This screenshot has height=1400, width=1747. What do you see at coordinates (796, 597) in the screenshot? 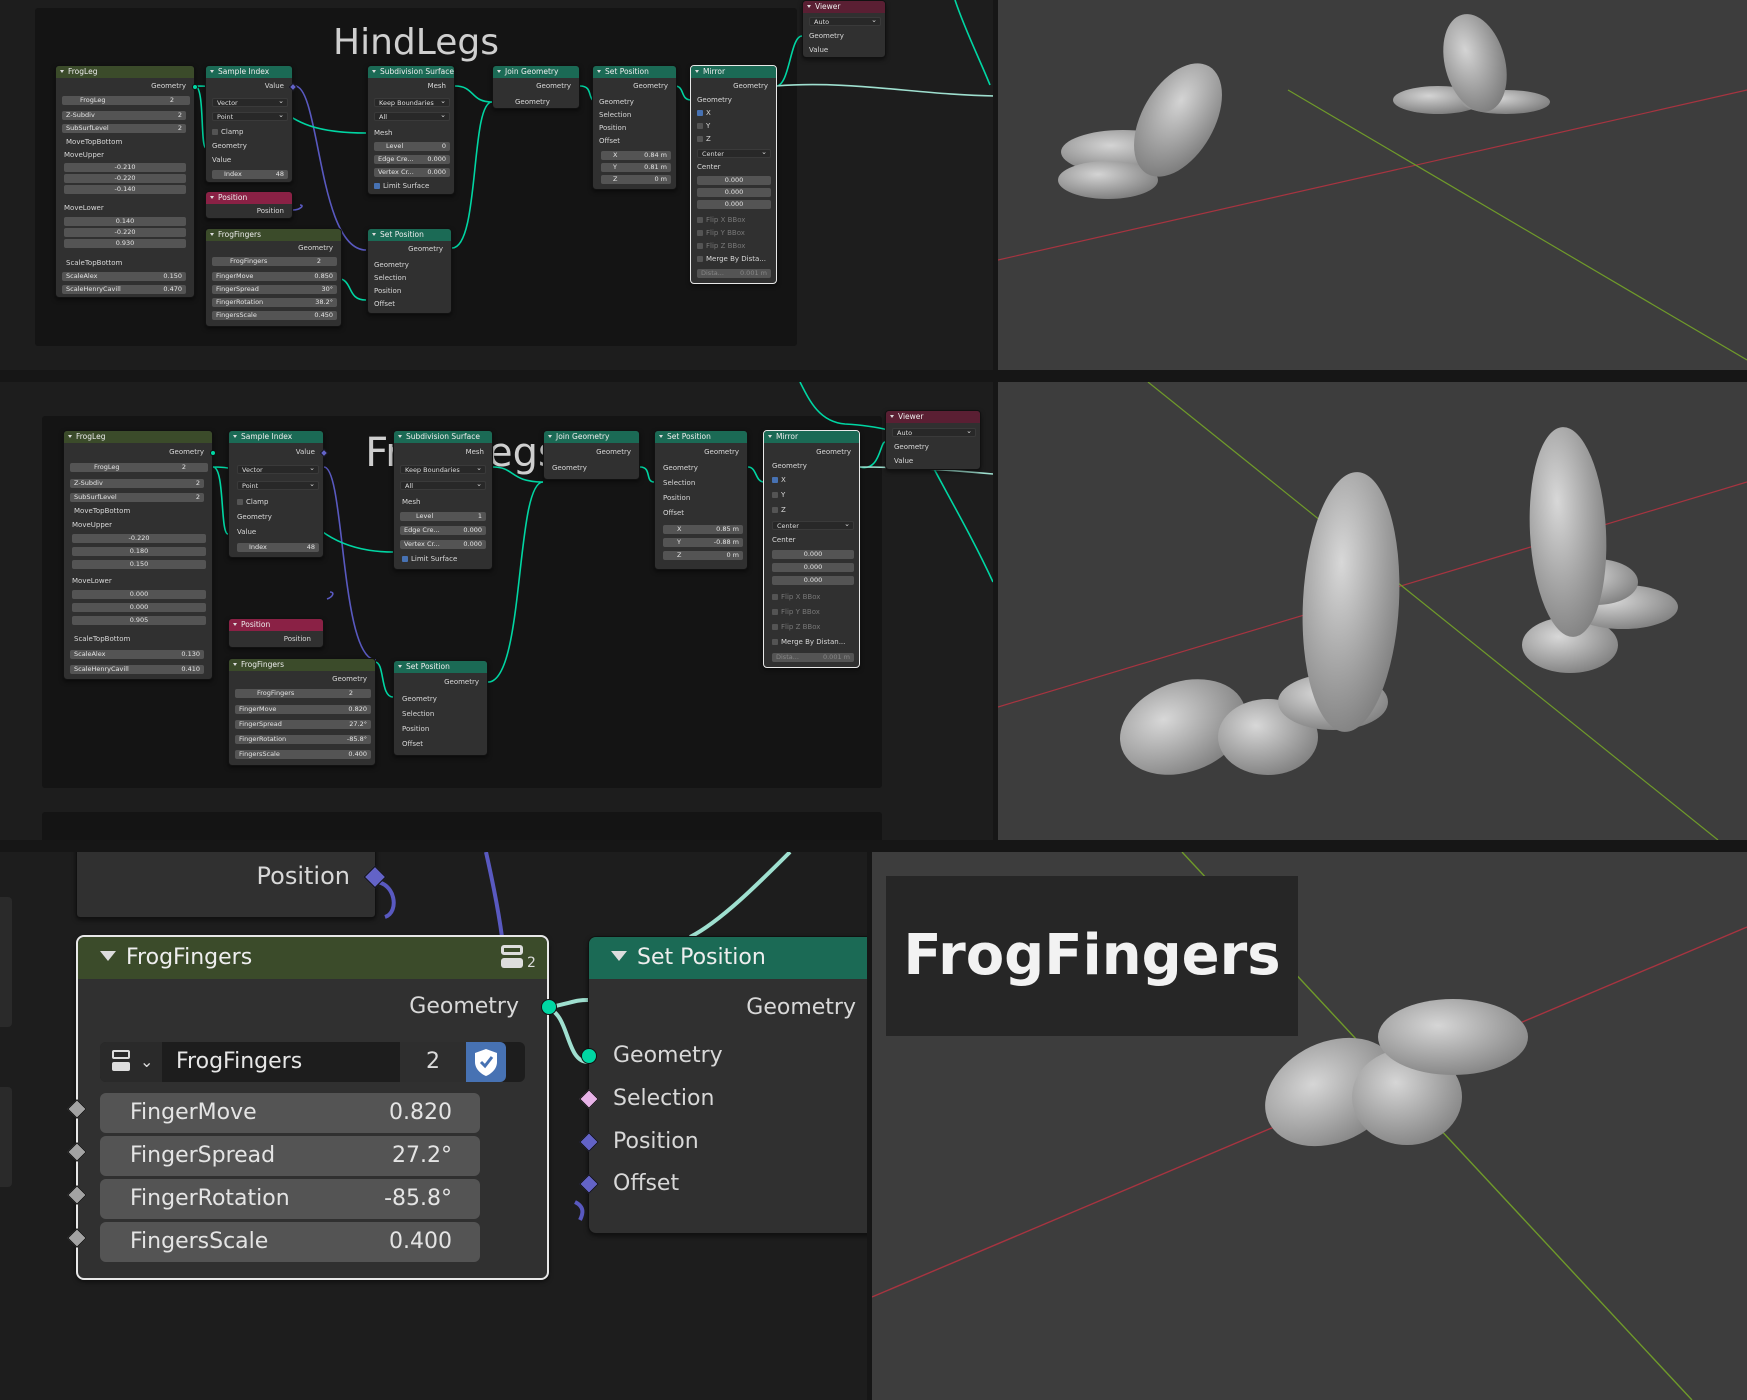
I see `flip-x-checkbox: Flip X BBox` at bounding box center [796, 597].